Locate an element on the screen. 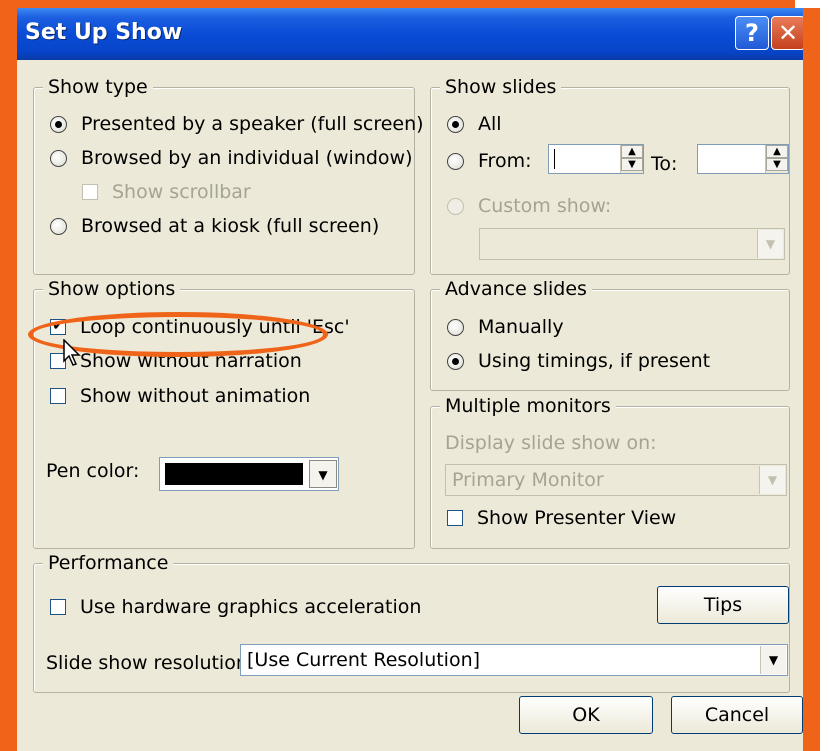 The width and height of the screenshot is (829, 751). pen-color-picker: ▼ is located at coordinates (249, 474).